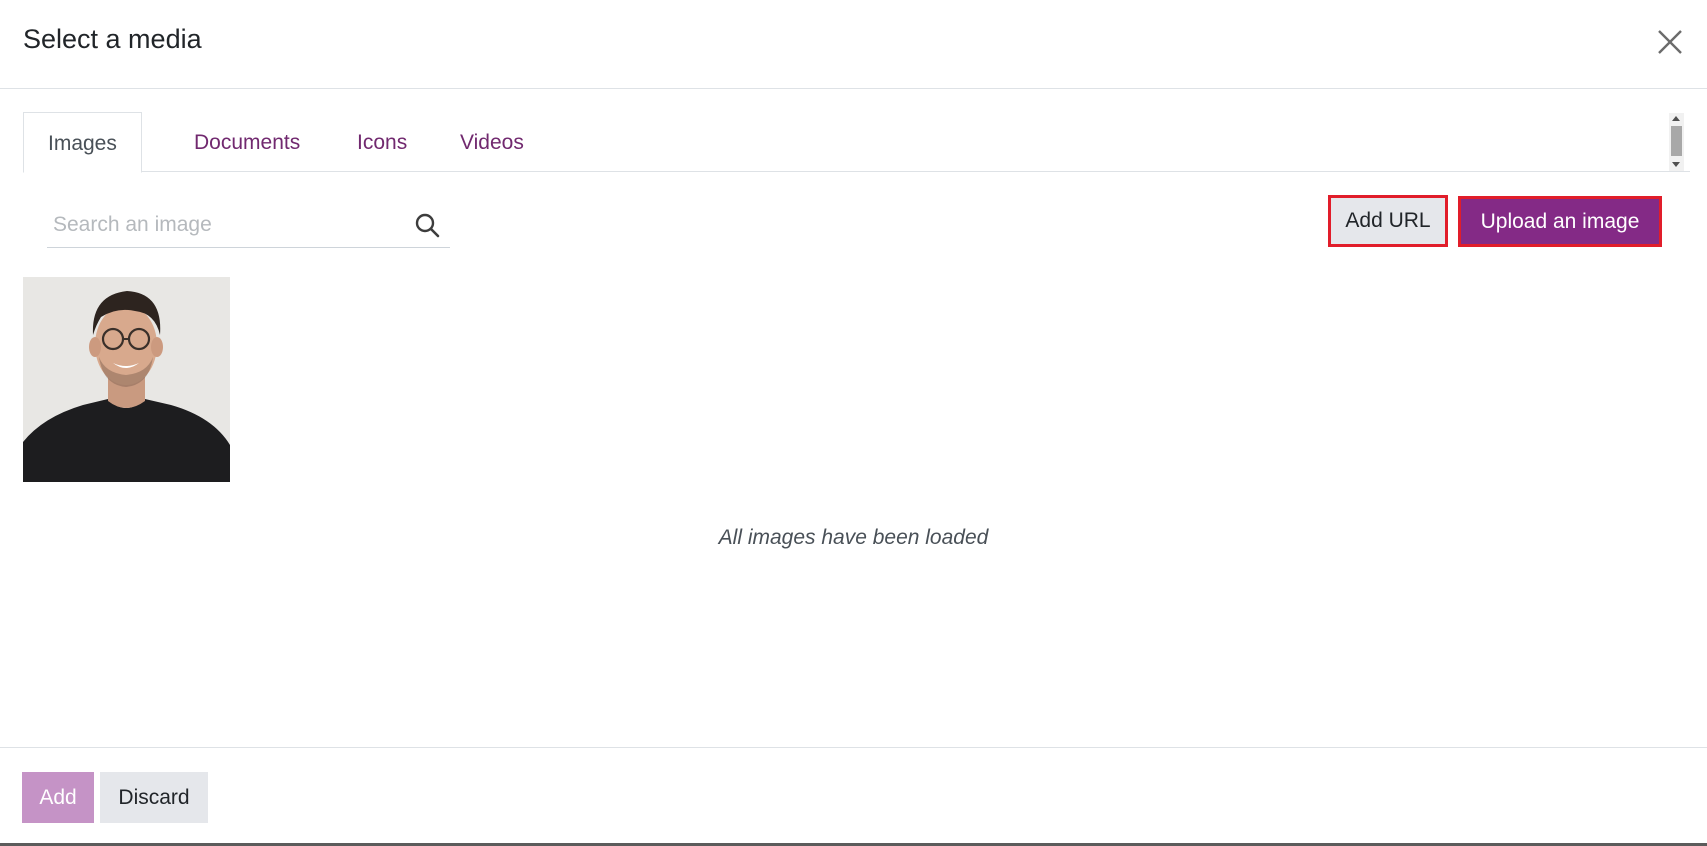 This screenshot has height=846, width=1707. What do you see at coordinates (247, 142) in the screenshot?
I see `tab-documents: Documents` at bounding box center [247, 142].